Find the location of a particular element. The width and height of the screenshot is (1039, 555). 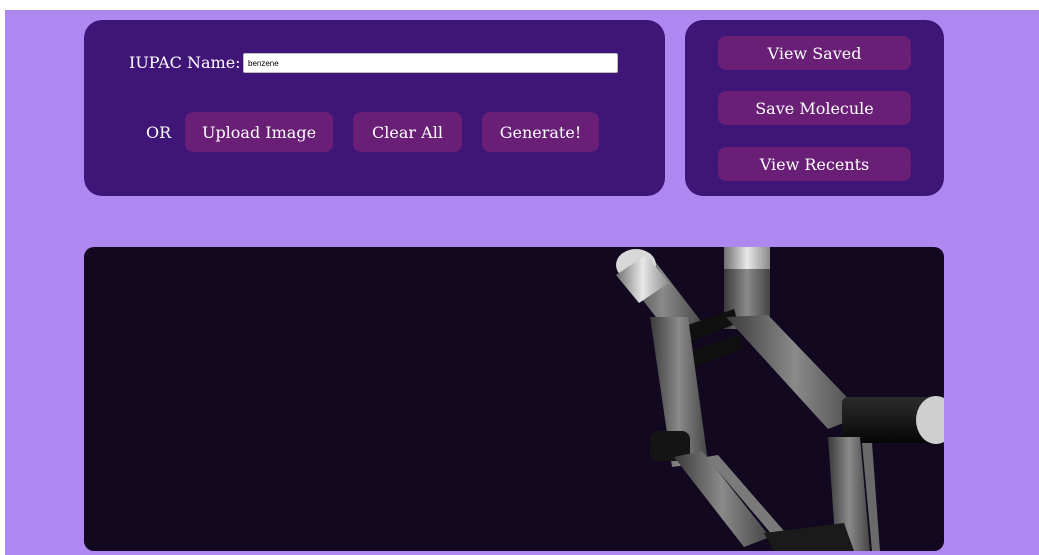

iupac-name-input is located at coordinates (430, 63).